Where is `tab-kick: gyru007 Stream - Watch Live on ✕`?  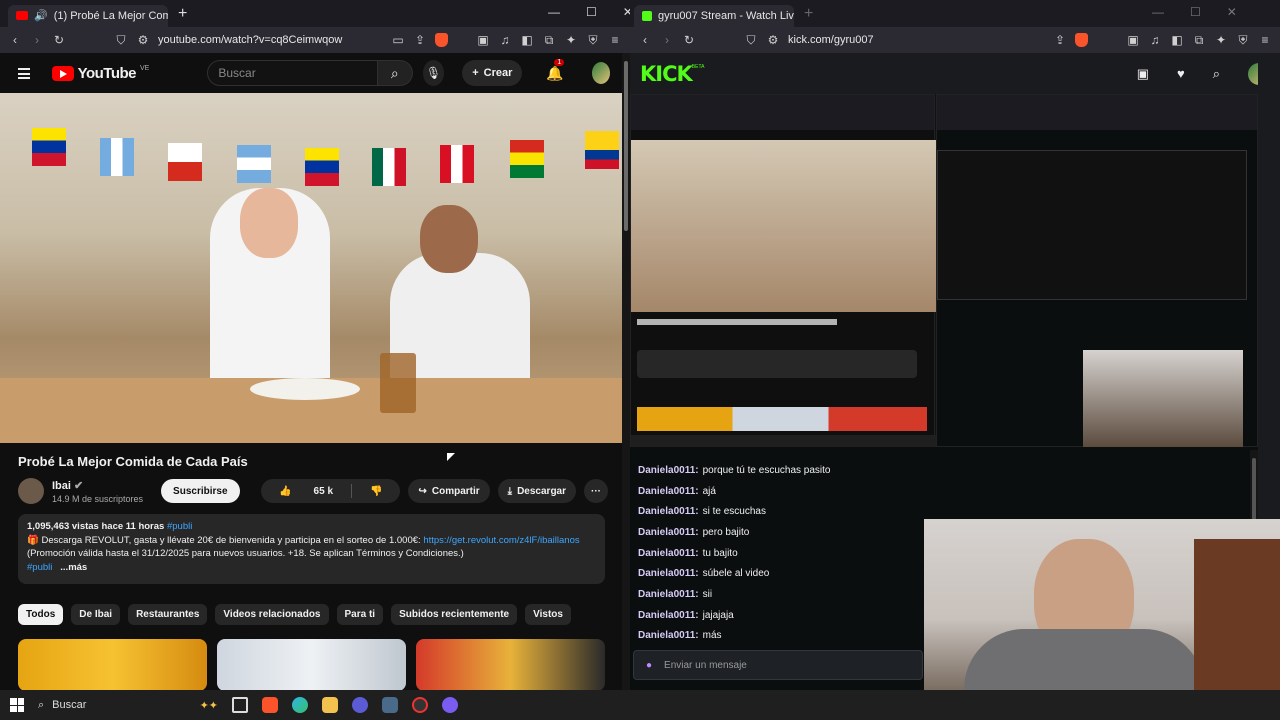
tab-kick: gyru007 Stream - Watch Live on ✕ is located at coordinates (714, 15).